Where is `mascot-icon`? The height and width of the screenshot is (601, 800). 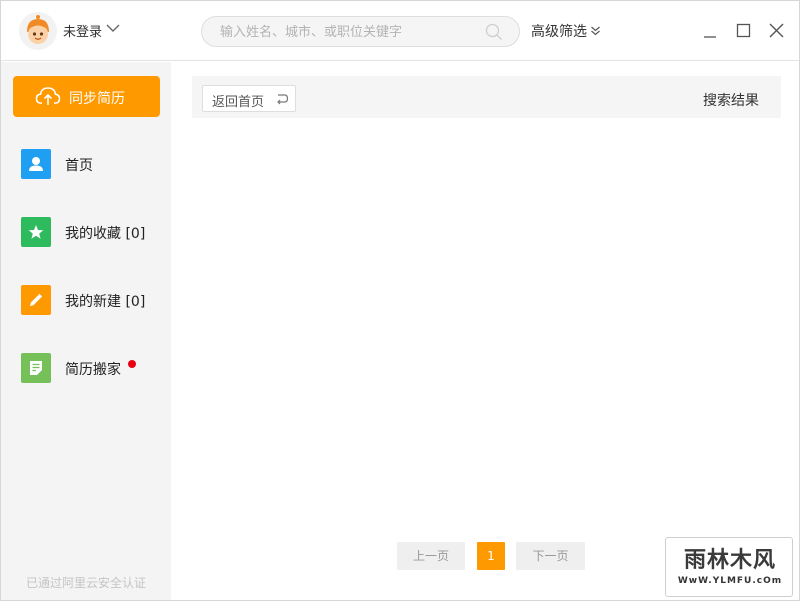
mascot-icon is located at coordinates (38, 31).